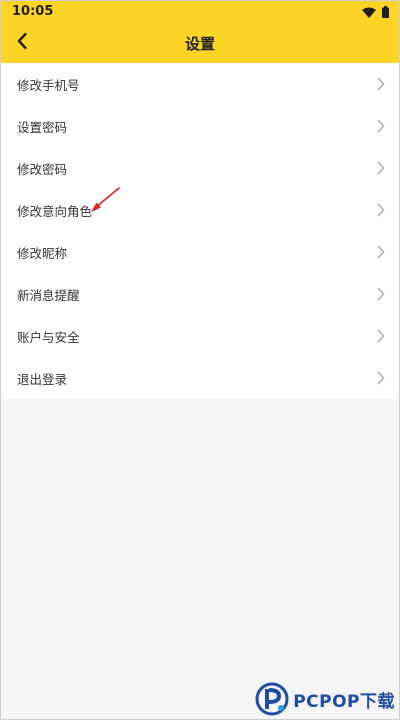  I want to click on annotation-arrow-icon, so click(105, 199).